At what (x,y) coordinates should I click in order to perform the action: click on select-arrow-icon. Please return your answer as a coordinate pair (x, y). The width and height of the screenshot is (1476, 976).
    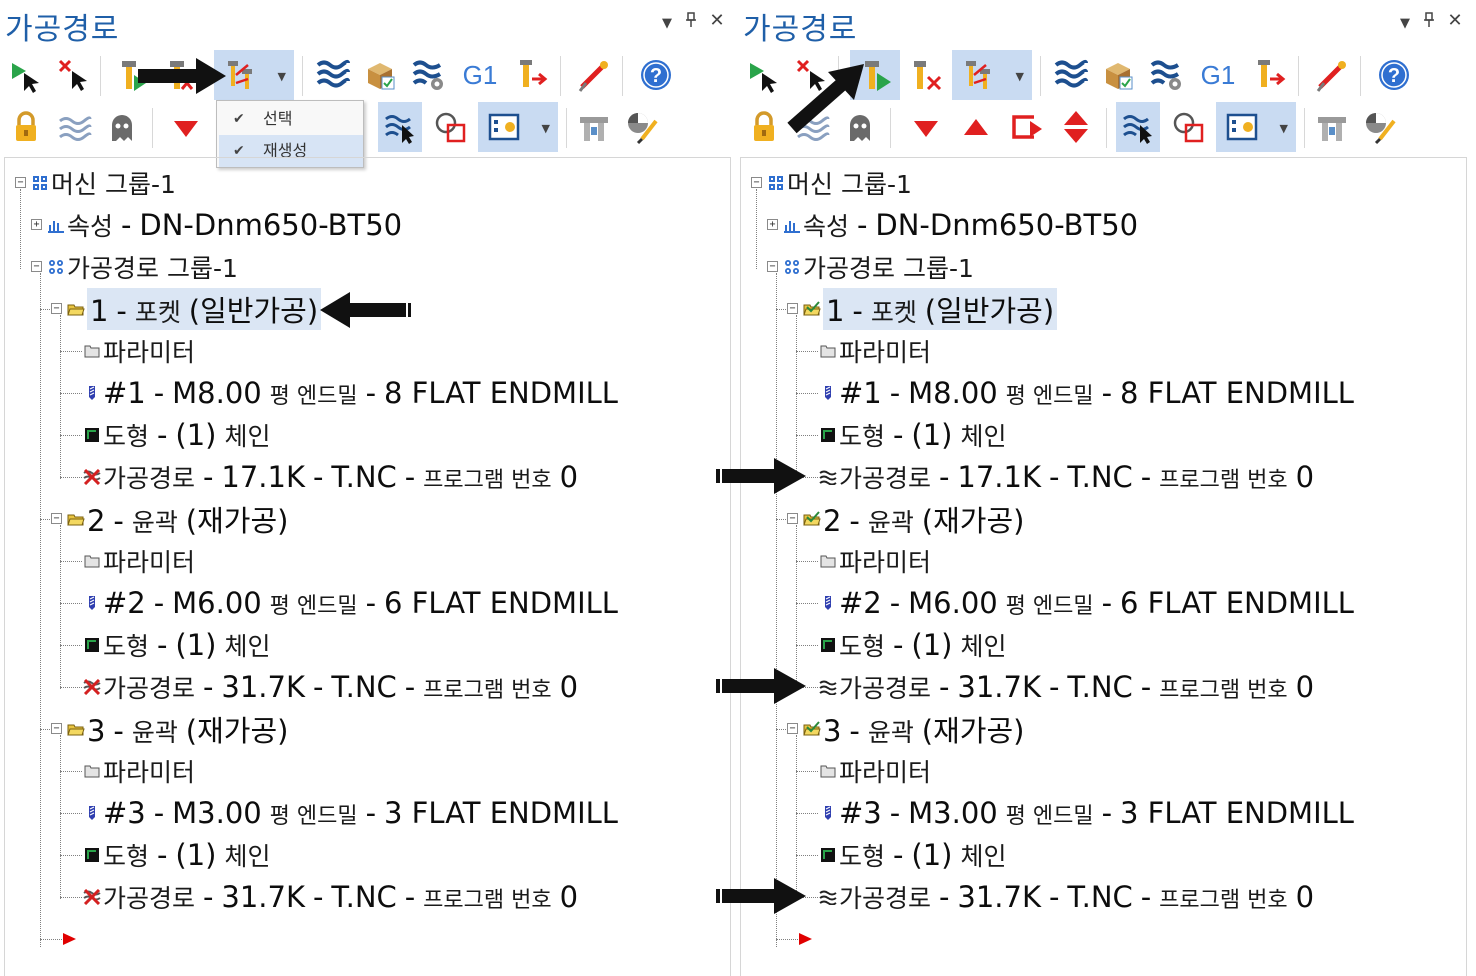
    Looking at the image, I should click on (25, 78).